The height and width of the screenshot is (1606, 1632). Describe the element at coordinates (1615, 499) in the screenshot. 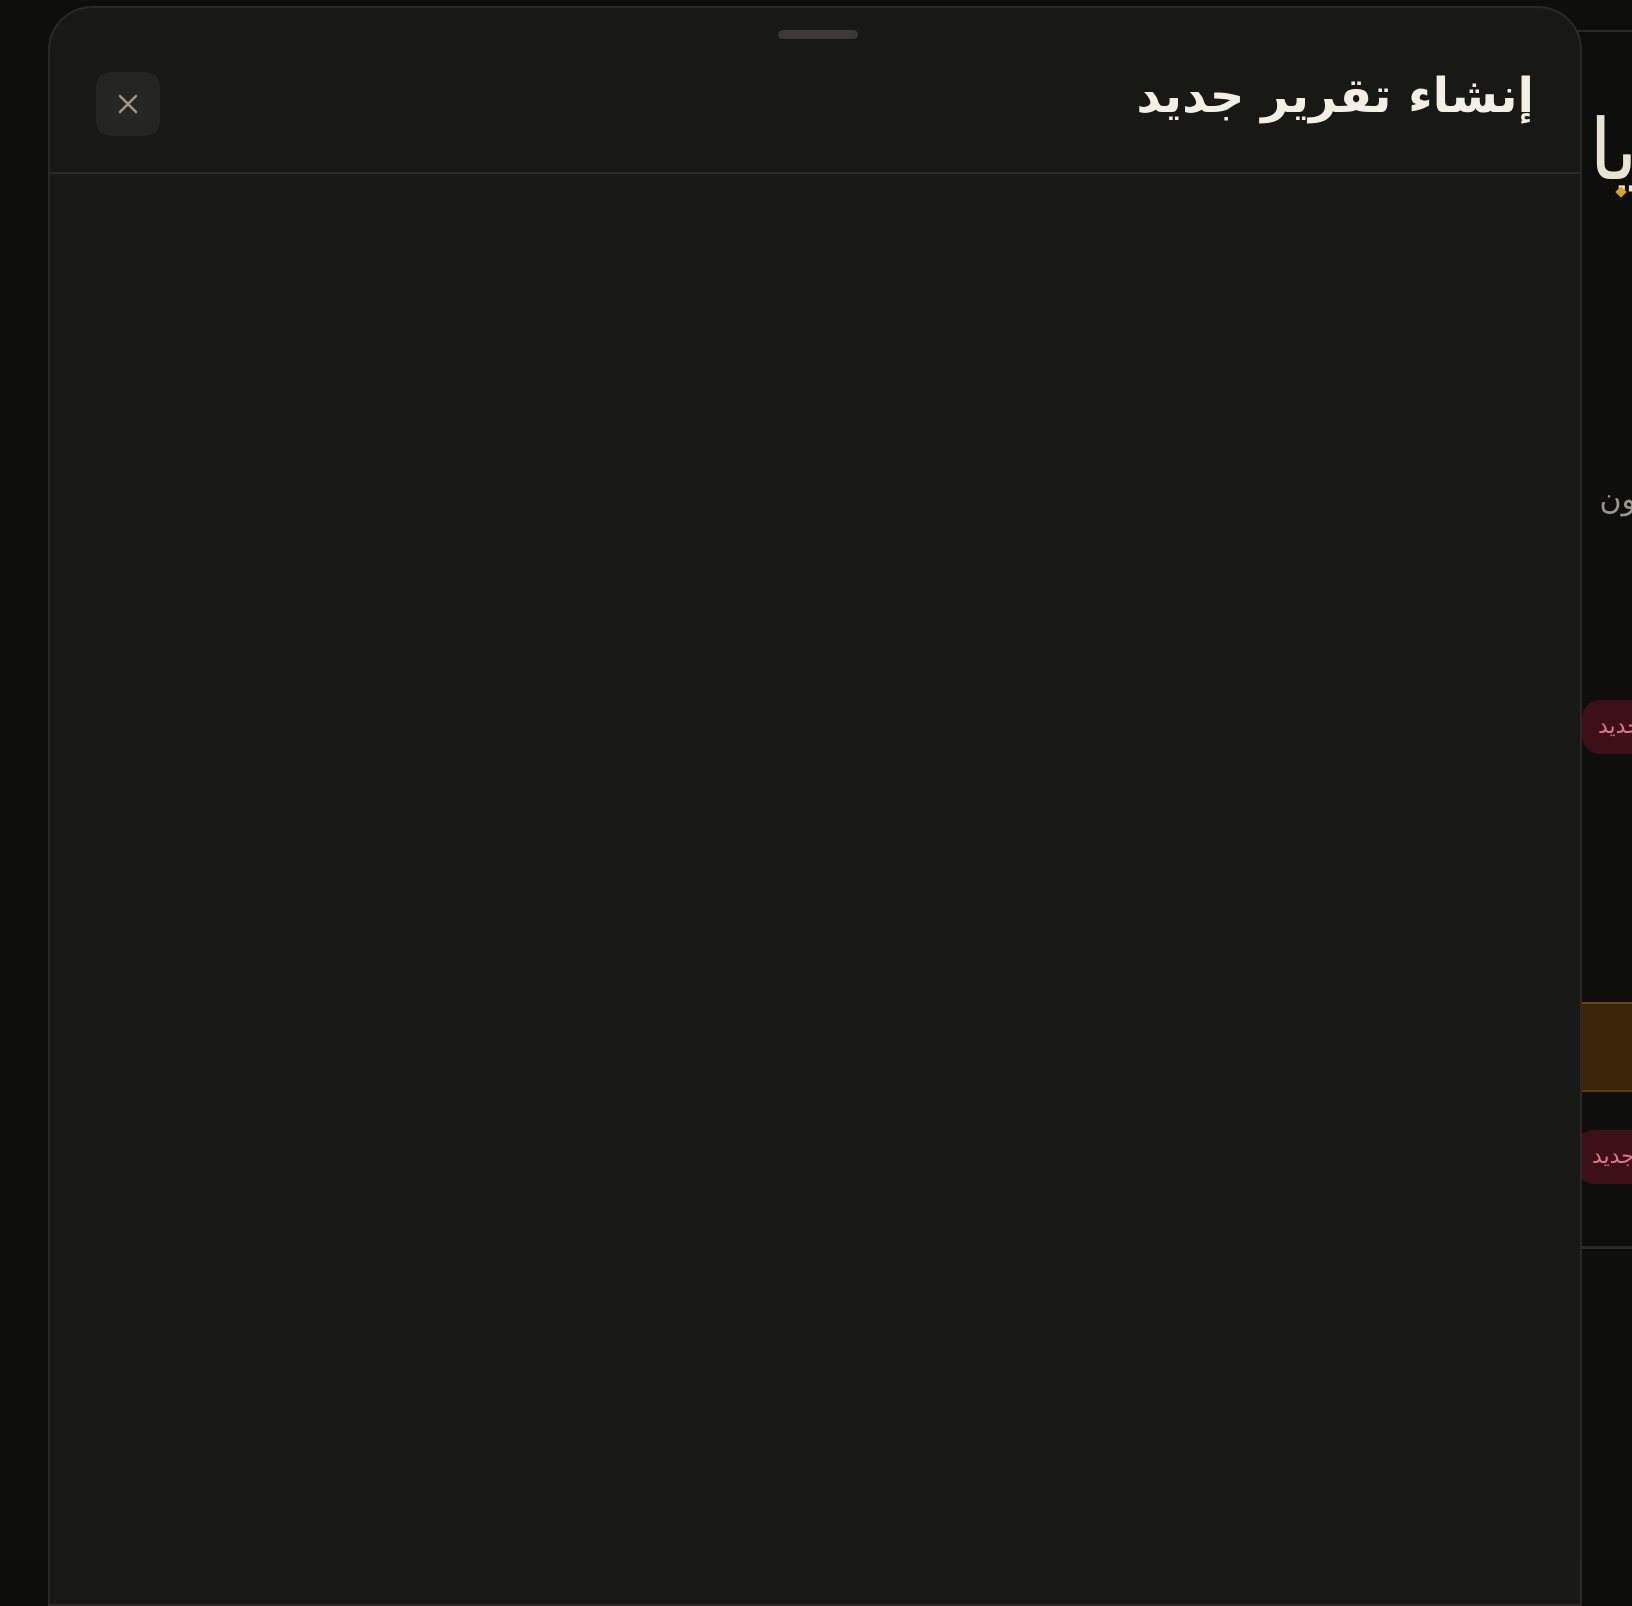

I see `background-text: ون` at that location.